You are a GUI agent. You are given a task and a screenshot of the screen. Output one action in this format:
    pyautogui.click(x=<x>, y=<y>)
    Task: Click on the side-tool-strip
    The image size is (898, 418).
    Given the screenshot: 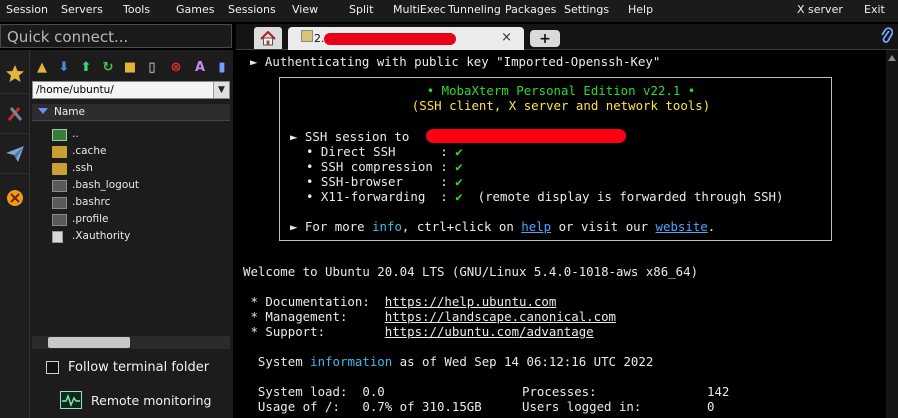 What is the action you would take?
    pyautogui.click(x=15, y=234)
    